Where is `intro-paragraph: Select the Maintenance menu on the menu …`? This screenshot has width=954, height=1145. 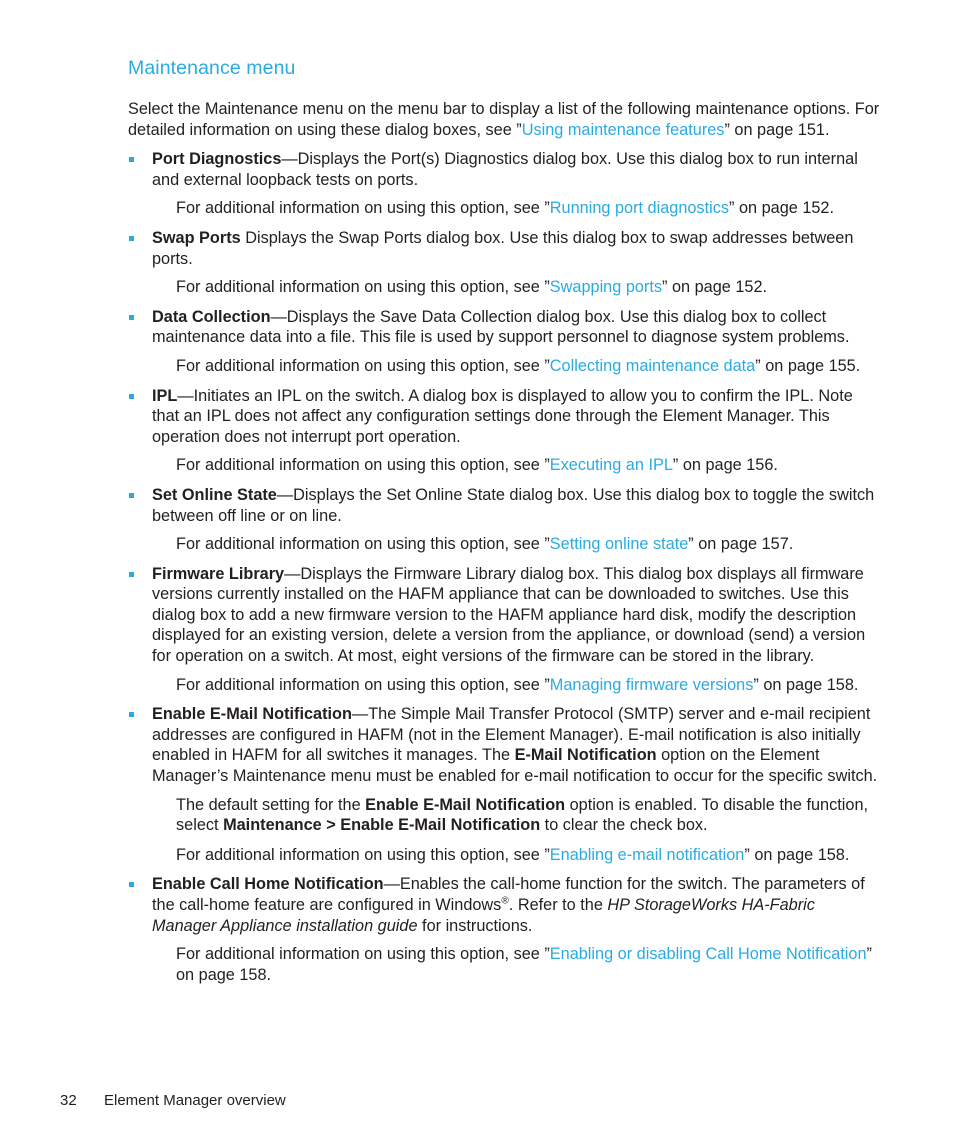 intro-paragraph: Select the Maintenance menu on the menu … is located at coordinates (504, 119).